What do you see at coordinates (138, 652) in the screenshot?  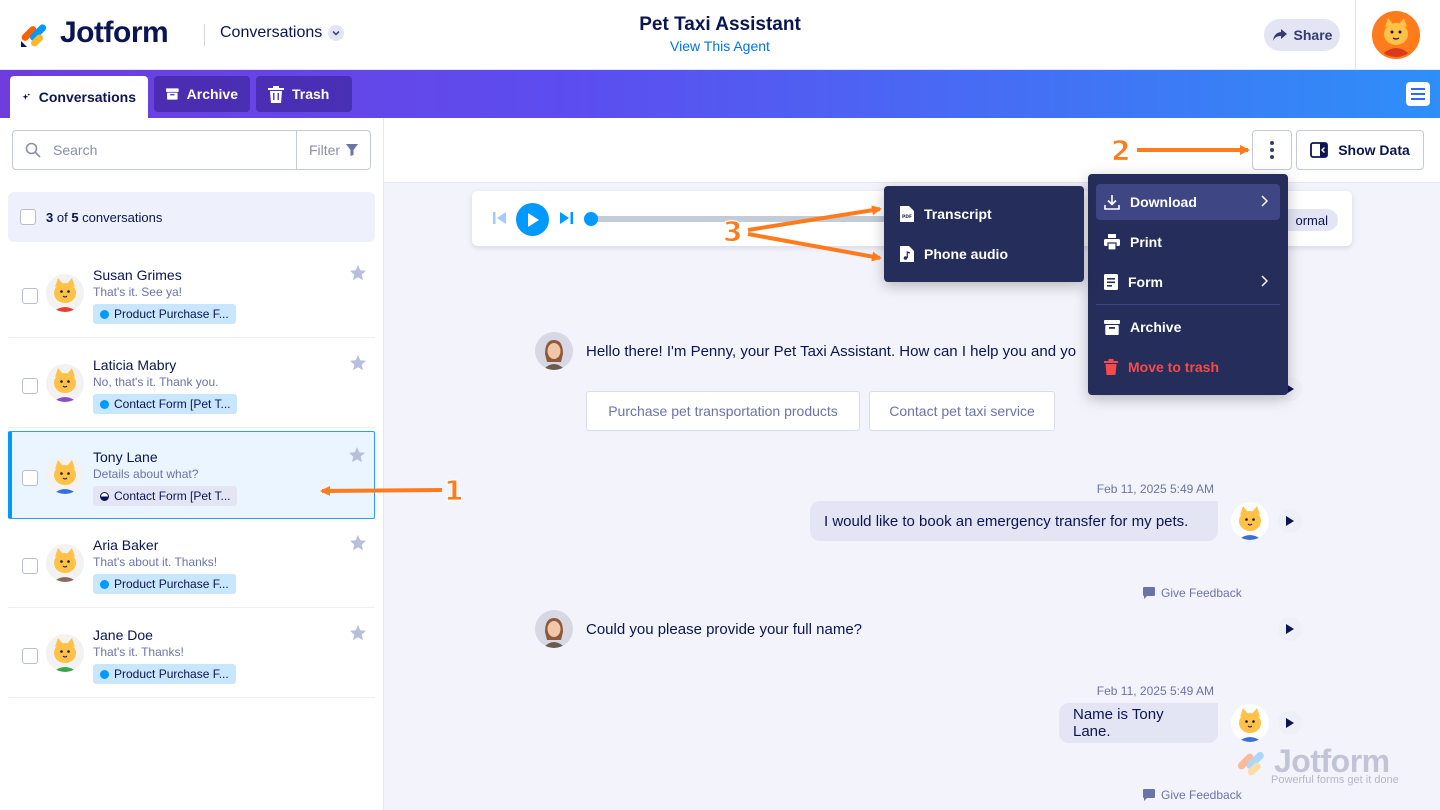 I see `conversation-preview: That's it. Thanks!` at bounding box center [138, 652].